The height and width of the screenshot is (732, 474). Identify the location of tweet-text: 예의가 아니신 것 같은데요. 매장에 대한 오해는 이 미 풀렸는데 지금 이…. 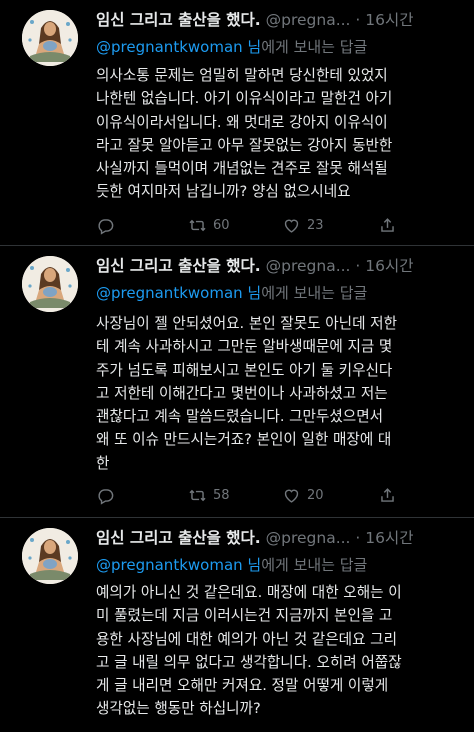
(249, 651).